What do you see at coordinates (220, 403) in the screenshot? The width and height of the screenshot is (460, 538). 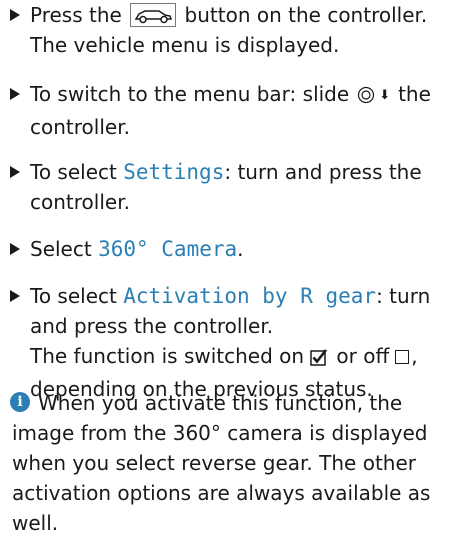 I see `info-line-1: When you activate this function, the` at bounding box center [220, 403].